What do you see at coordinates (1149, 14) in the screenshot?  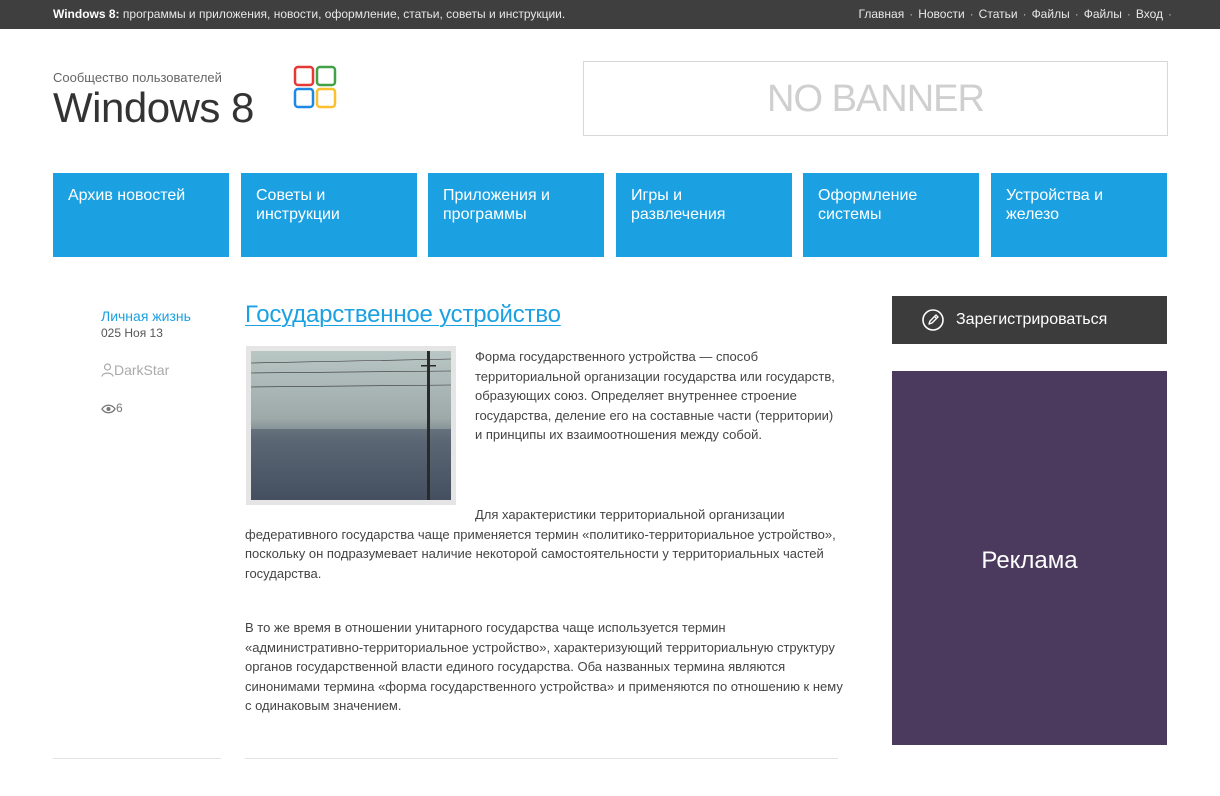 I see `top-link-login: Вход` at bounding box center [1149, 14].